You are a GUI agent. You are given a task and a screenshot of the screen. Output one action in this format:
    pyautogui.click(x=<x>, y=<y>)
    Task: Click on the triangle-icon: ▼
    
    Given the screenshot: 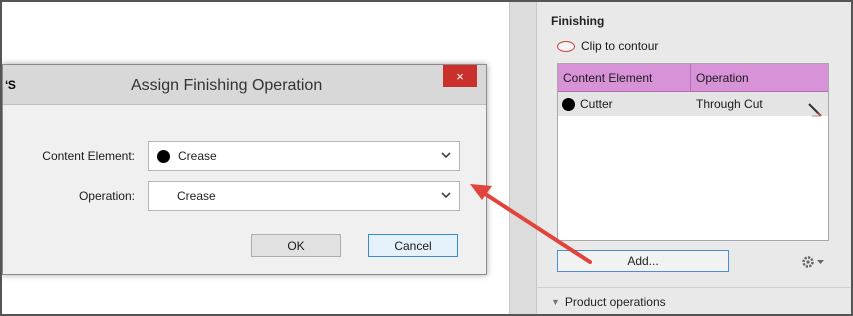 What is the action you would take?
    pyautogui.click(x=555, y=302)
    